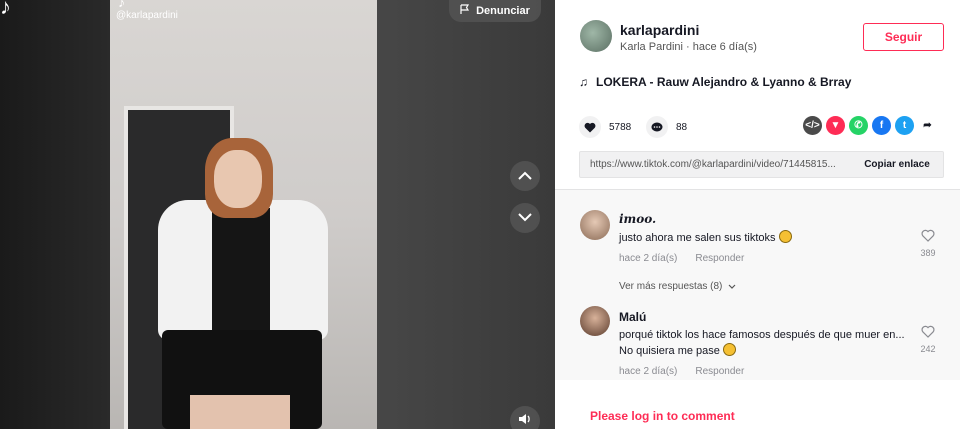 This screenshot has width=960, height=429. Describe the element at coordinates (897, 164) in the screenshot. I see `copy-link-button: Copiar enlace` at that location.